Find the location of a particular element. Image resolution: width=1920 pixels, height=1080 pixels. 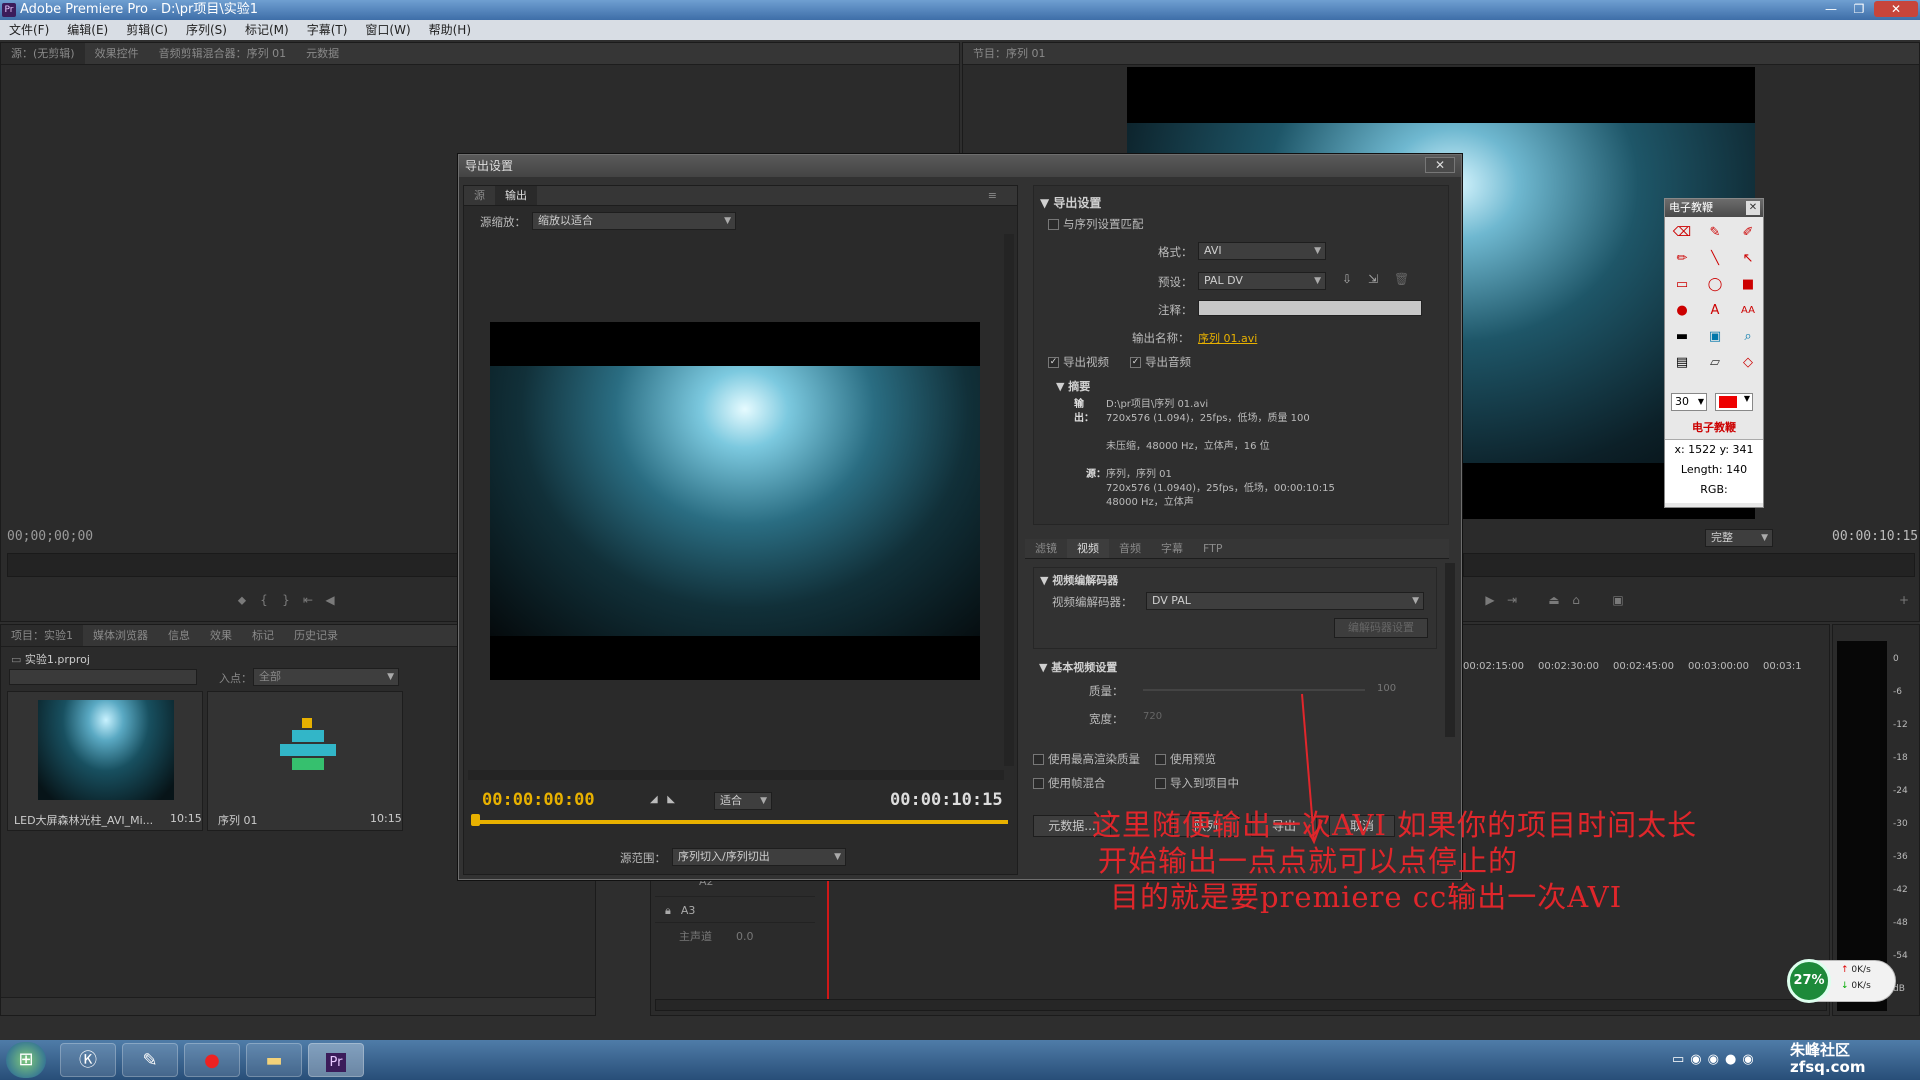

frame-blending-checkbox: 使用帧混合 is located at coordinates (1069, 783).